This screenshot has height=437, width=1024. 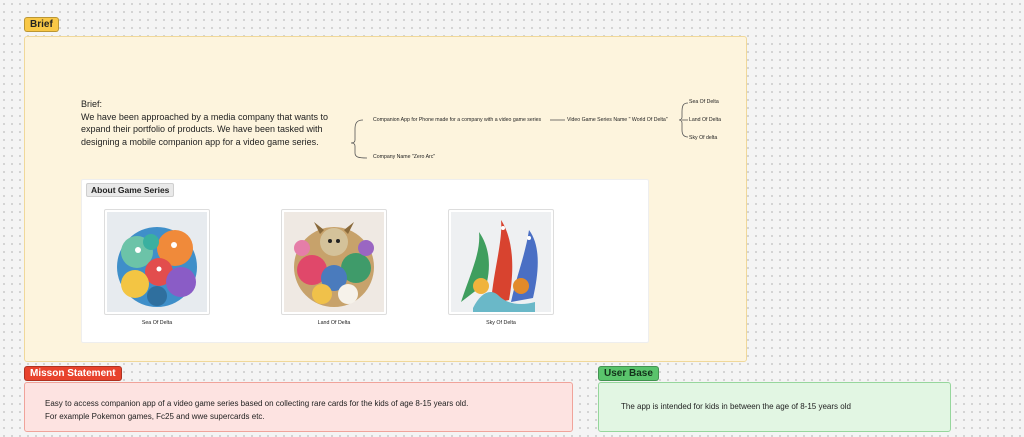 I want to click on game-card-sea: Sea Of Delta, so click(x=159, y=267).